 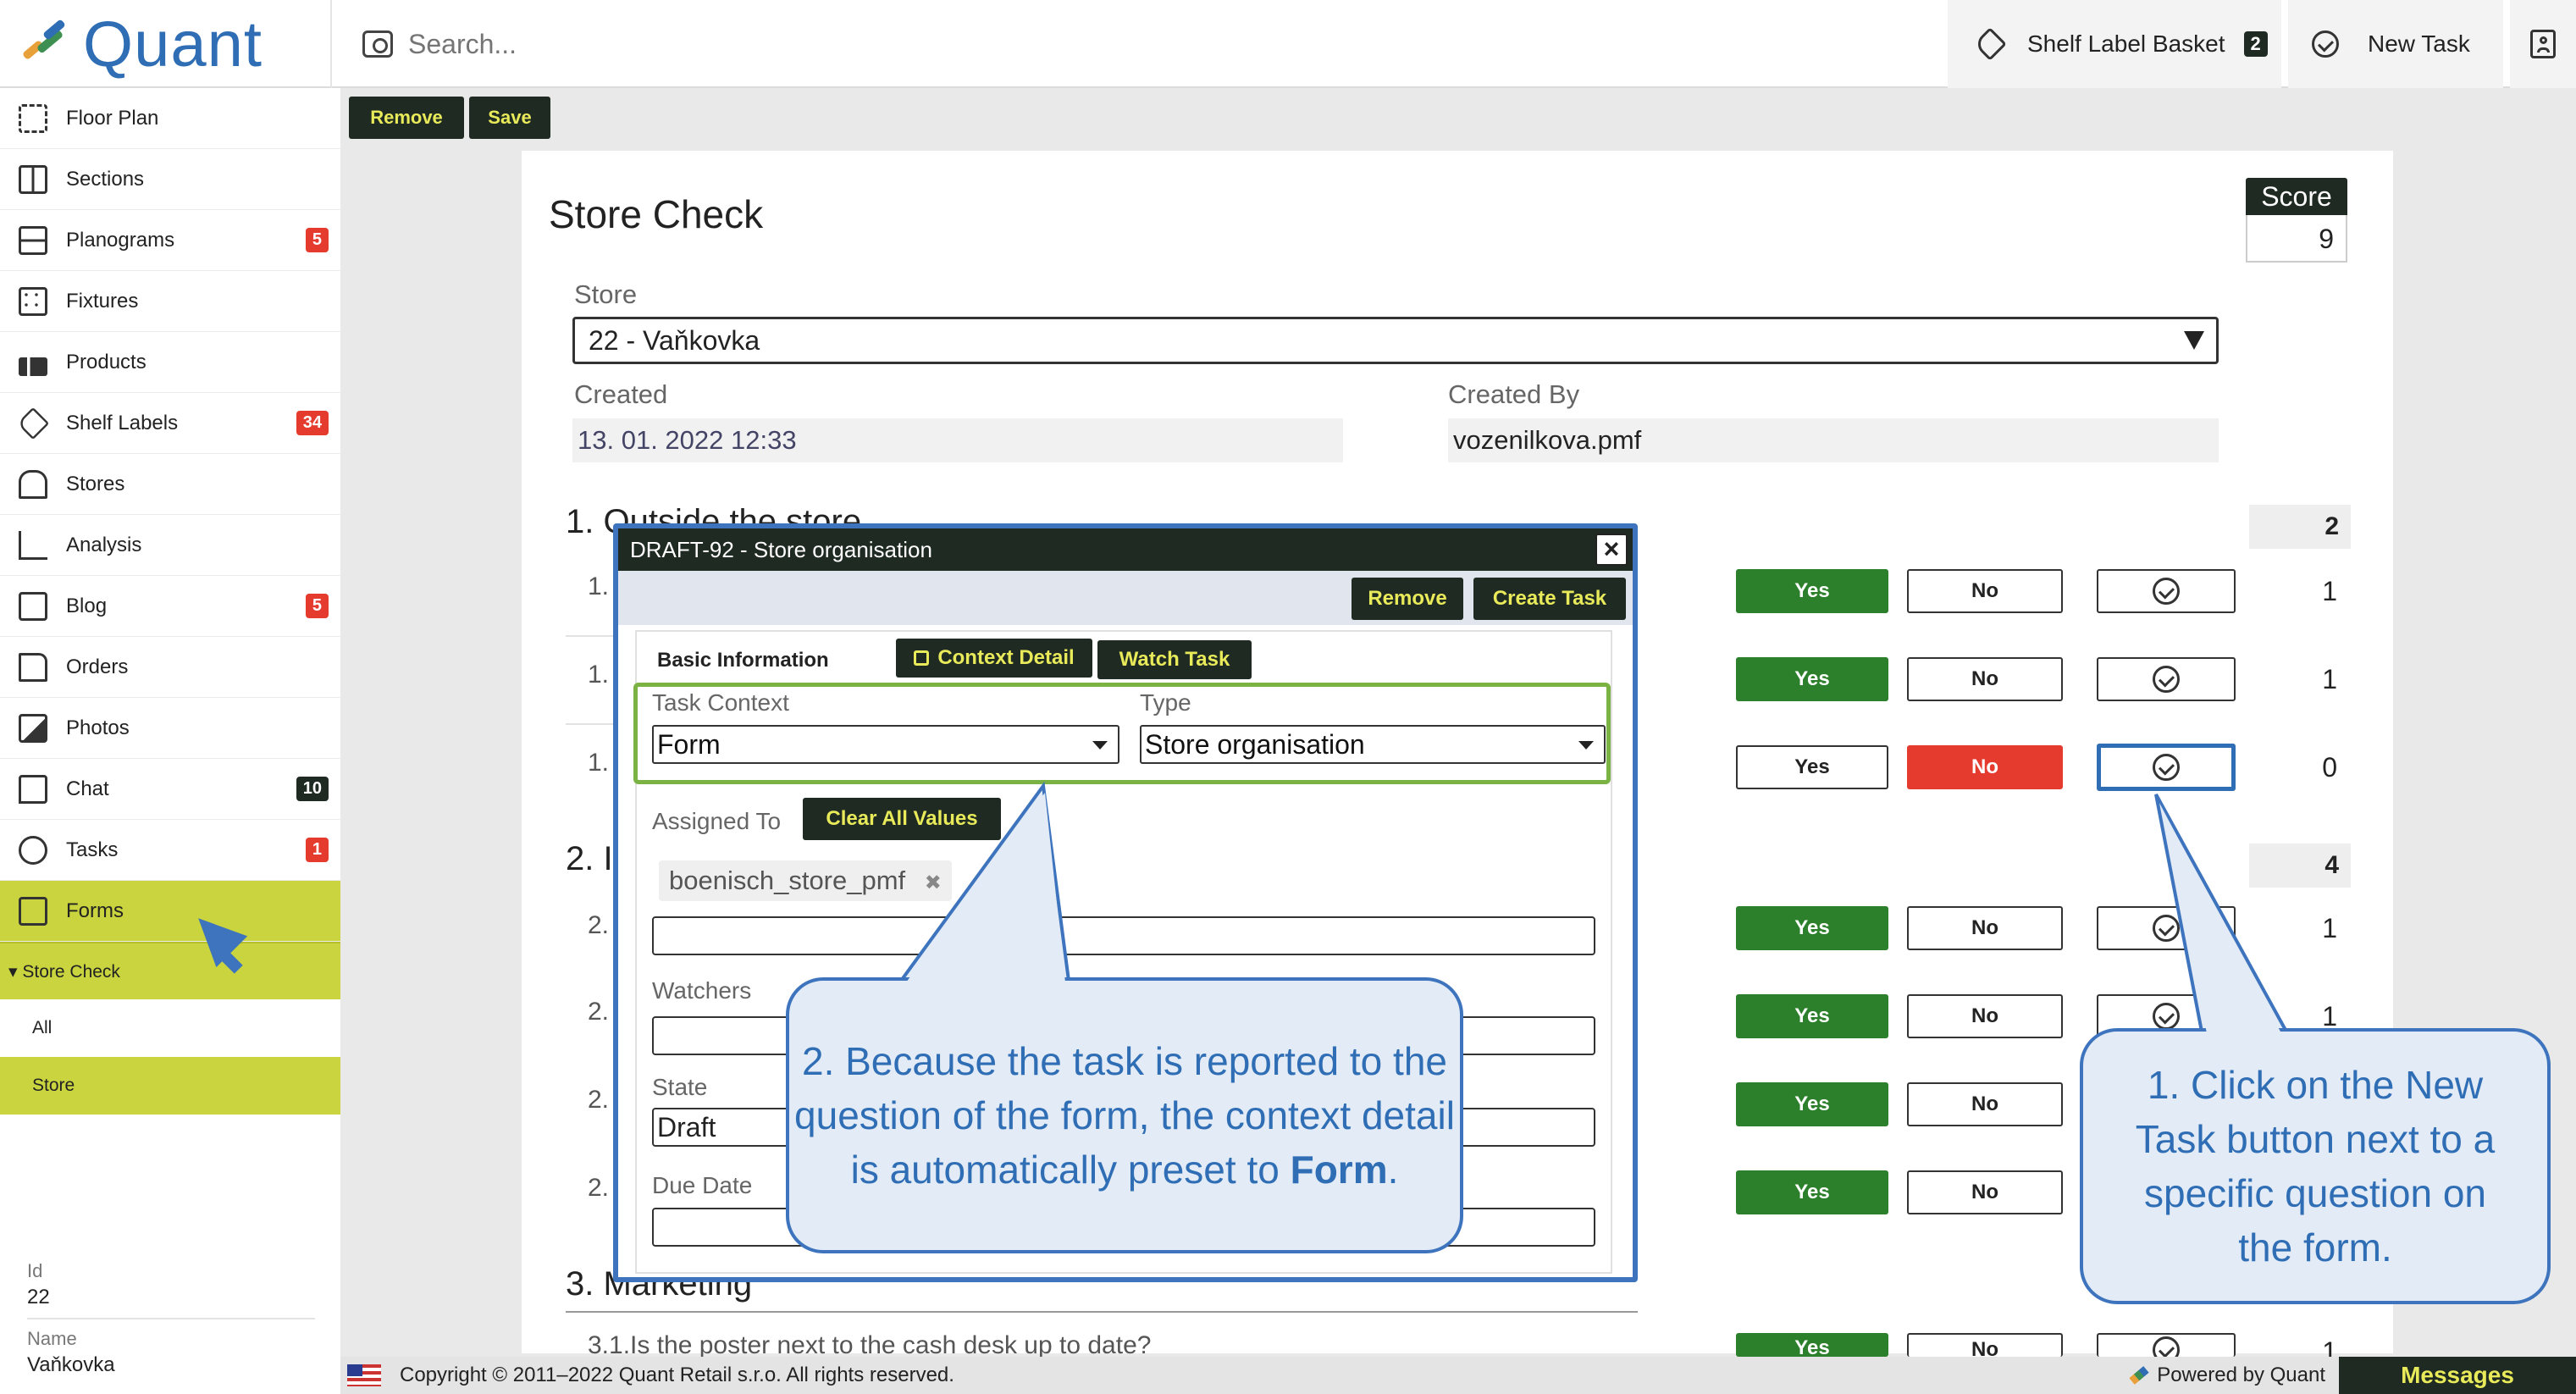 What do you see at coordinates (123, 422) in the screenshot?
I see `sidebar-item-label: Shelf Labels` at bounding box center [123, 422].